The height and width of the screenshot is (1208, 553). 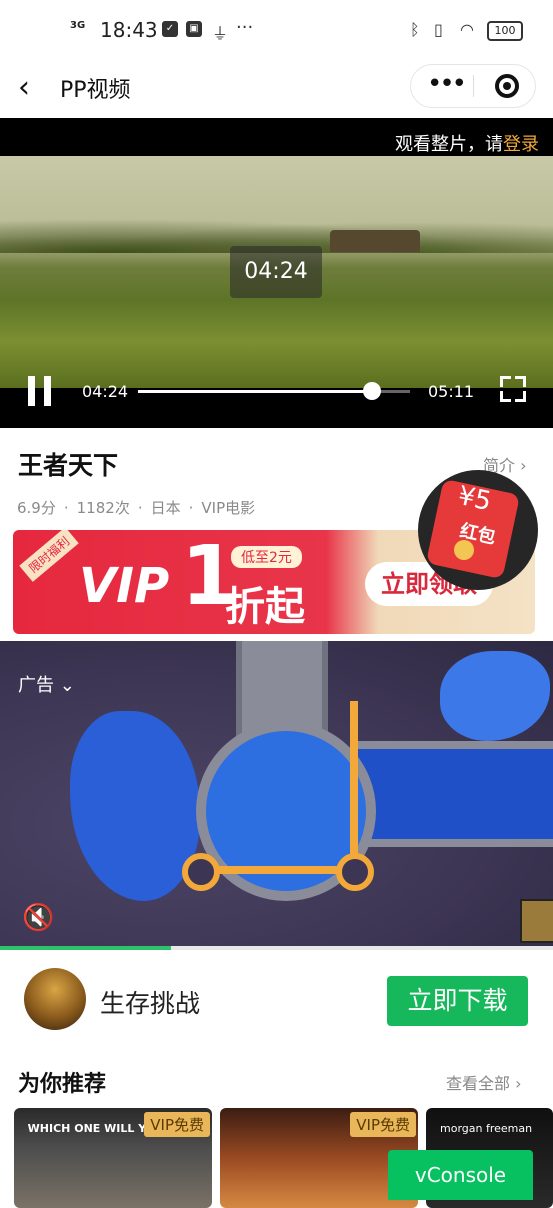 I want to click on nav-bar: ‹ PP视频 •••, so click(x=276, y=89).